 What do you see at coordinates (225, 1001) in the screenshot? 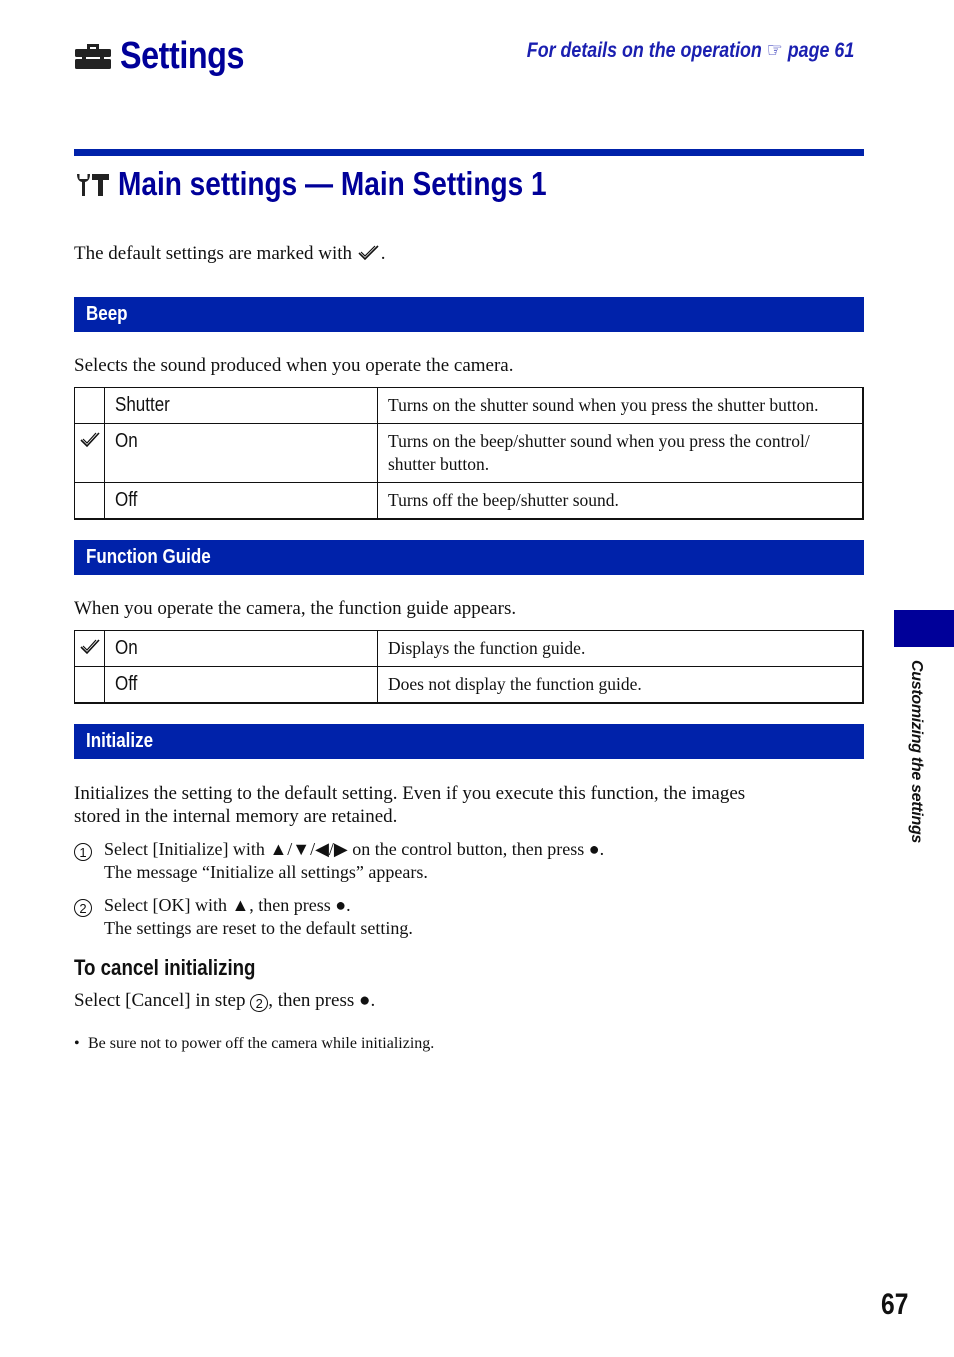
I see `cancel-instructions: Select [Cancel] in step 2, then press ●.` at bounding box center [225, 1001].